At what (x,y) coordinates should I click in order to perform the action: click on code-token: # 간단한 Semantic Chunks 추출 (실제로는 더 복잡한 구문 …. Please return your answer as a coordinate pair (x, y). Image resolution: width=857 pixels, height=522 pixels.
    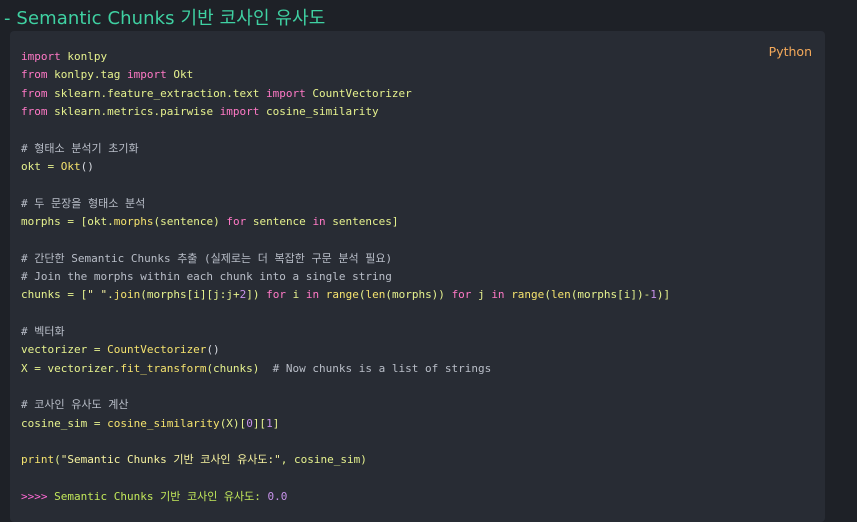
    Looking at the image, I should click on (207, 258).